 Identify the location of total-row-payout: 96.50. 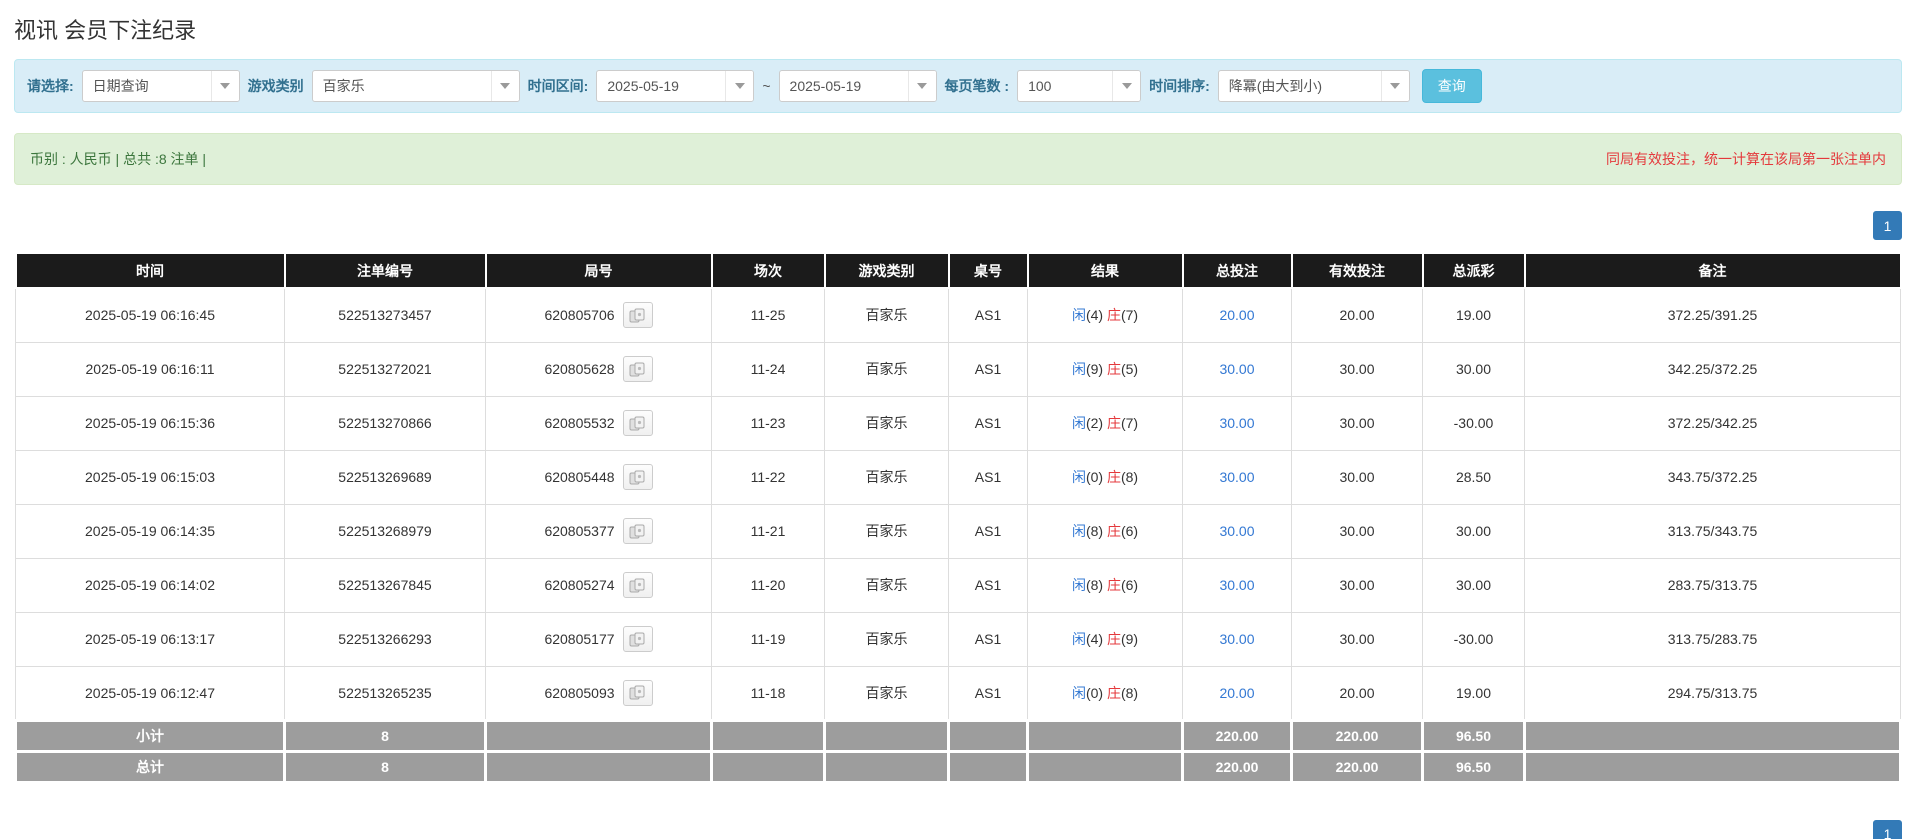
(1473, 766).